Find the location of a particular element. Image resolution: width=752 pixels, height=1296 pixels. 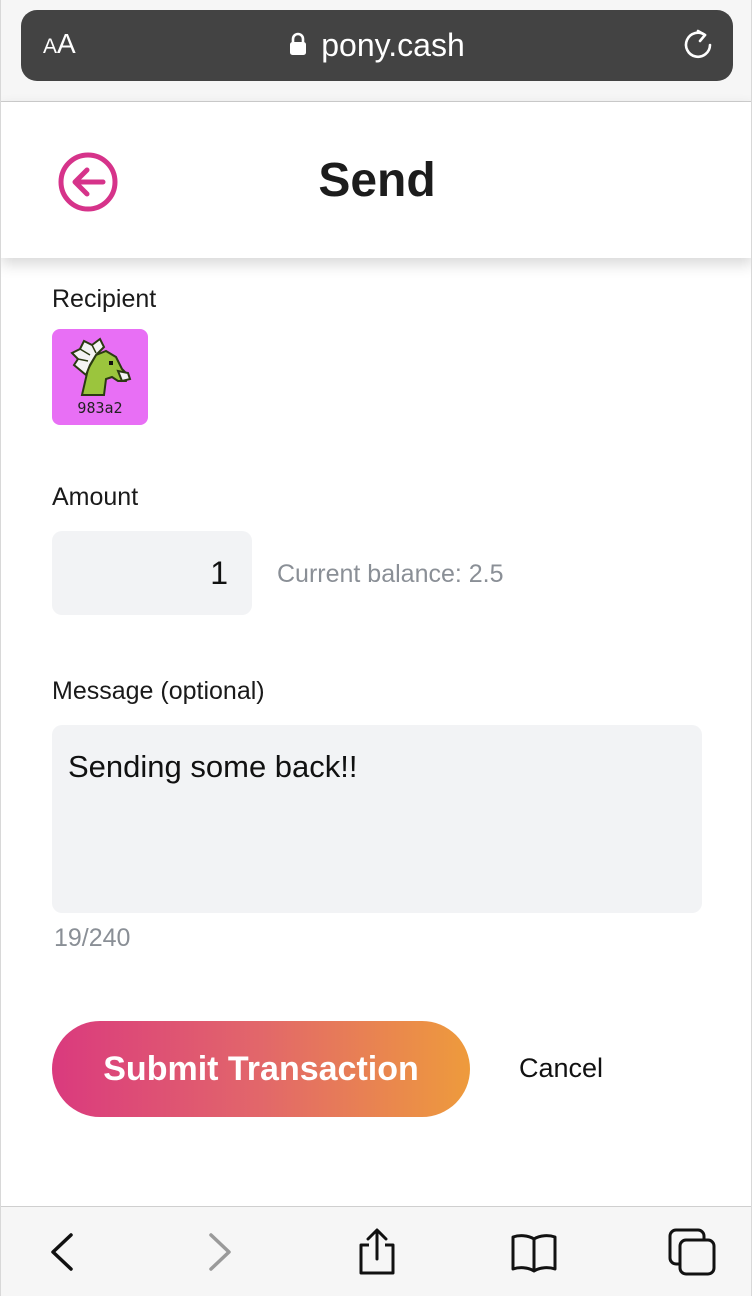

submit-transaction-button: Submit Transaction is located at coordinates (261, 1069).